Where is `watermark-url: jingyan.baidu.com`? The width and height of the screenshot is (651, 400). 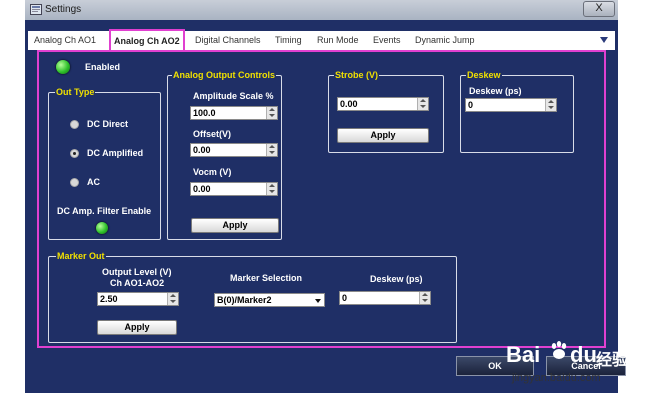 watermark-url: jingyan.baidu.com is located at coordinates (556, 378).